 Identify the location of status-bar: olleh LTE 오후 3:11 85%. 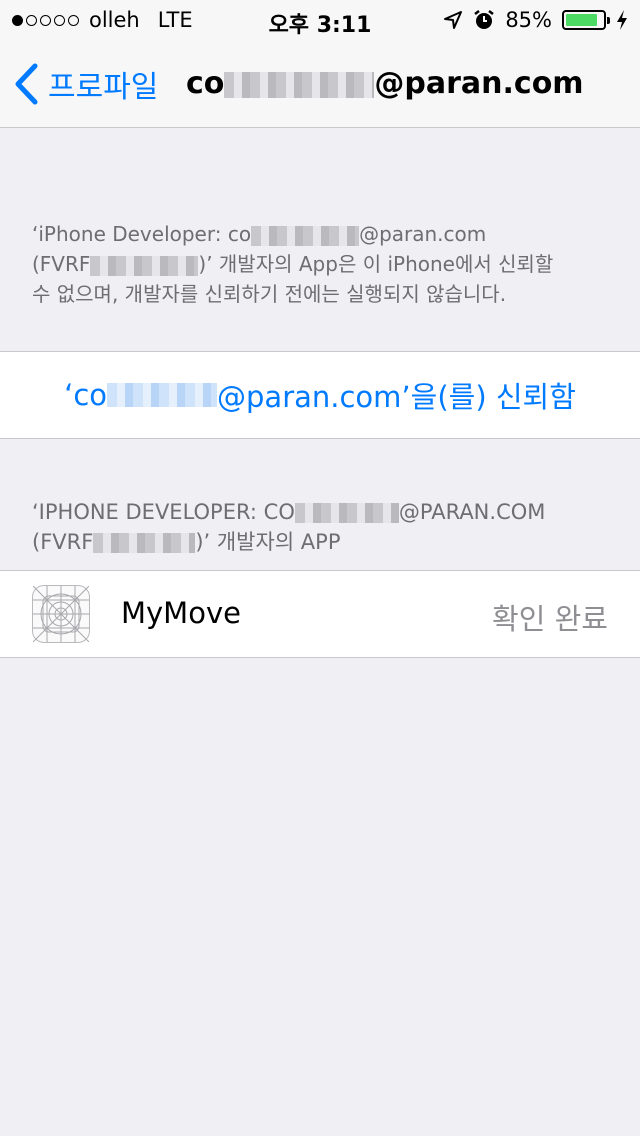
(320, 20).